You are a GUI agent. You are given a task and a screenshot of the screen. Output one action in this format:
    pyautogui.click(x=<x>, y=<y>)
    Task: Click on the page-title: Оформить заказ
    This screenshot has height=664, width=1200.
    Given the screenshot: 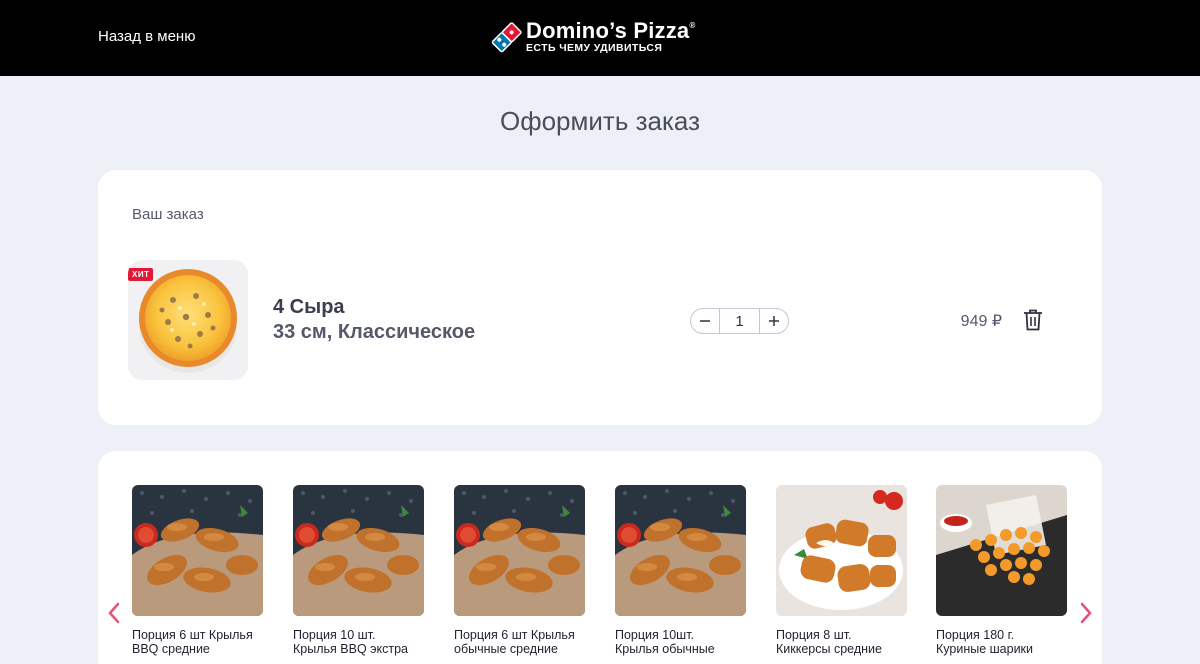 What is the action you would take?
    pyautogui.click(x=600, y=121)
    